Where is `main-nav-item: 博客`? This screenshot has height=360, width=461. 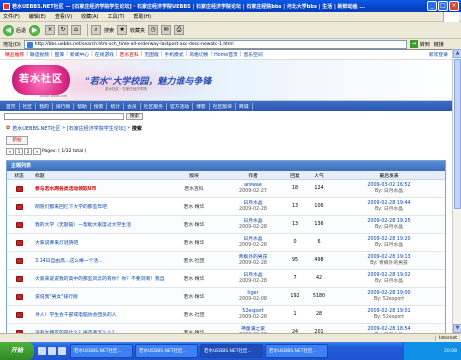 main-nav-item: 博客 is located at coordinates (201, 106).